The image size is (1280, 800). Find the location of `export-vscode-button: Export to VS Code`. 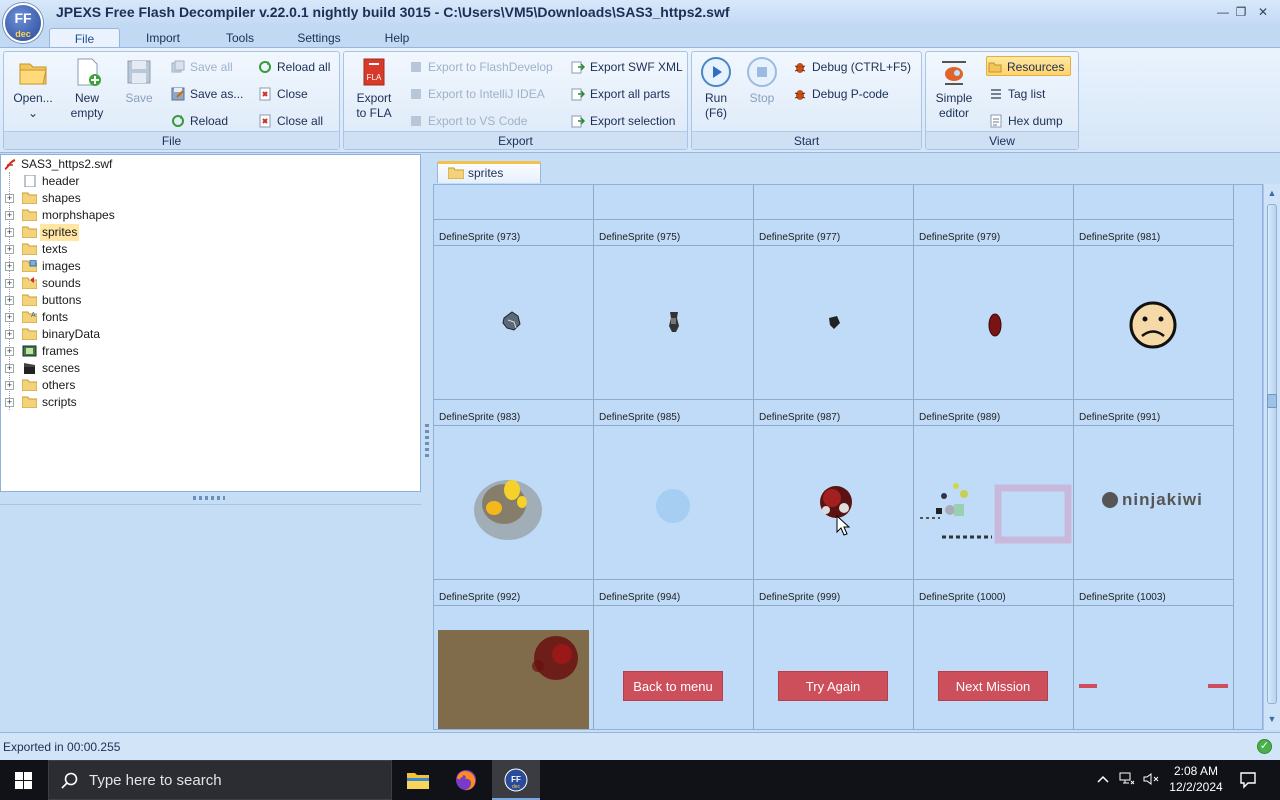

export-vscode-button: Export to VS Code is located at coordinates (467, 121).